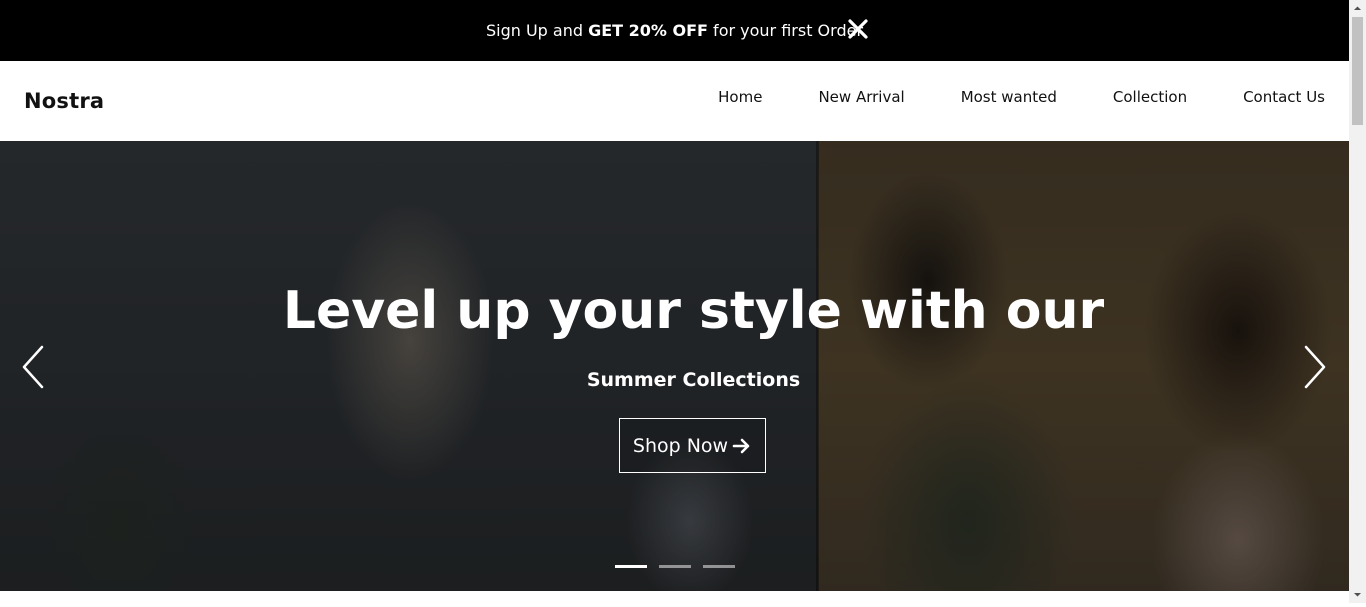  I want to click on promo-prefix: Sign Up and, so click(537, 30).